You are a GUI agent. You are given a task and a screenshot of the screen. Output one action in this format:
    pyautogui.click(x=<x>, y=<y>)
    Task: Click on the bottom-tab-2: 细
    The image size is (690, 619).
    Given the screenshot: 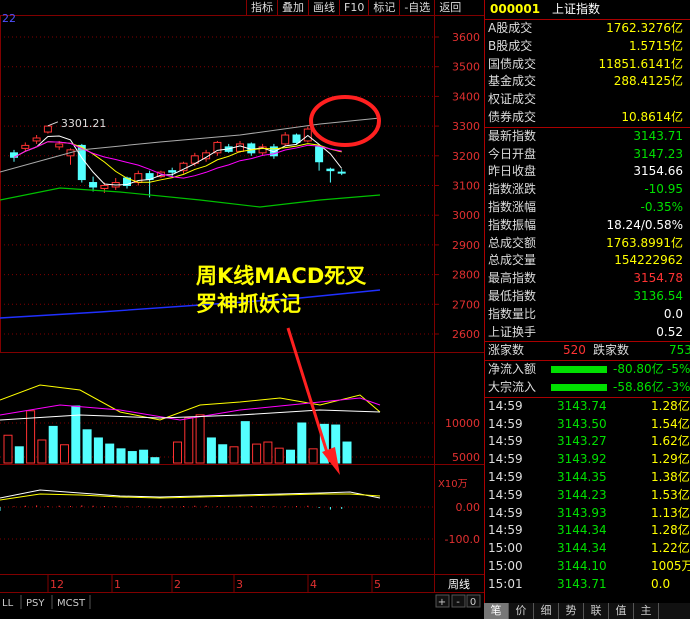 What is the action you would take?
    pyautogui.click(x=546, y=611)
    